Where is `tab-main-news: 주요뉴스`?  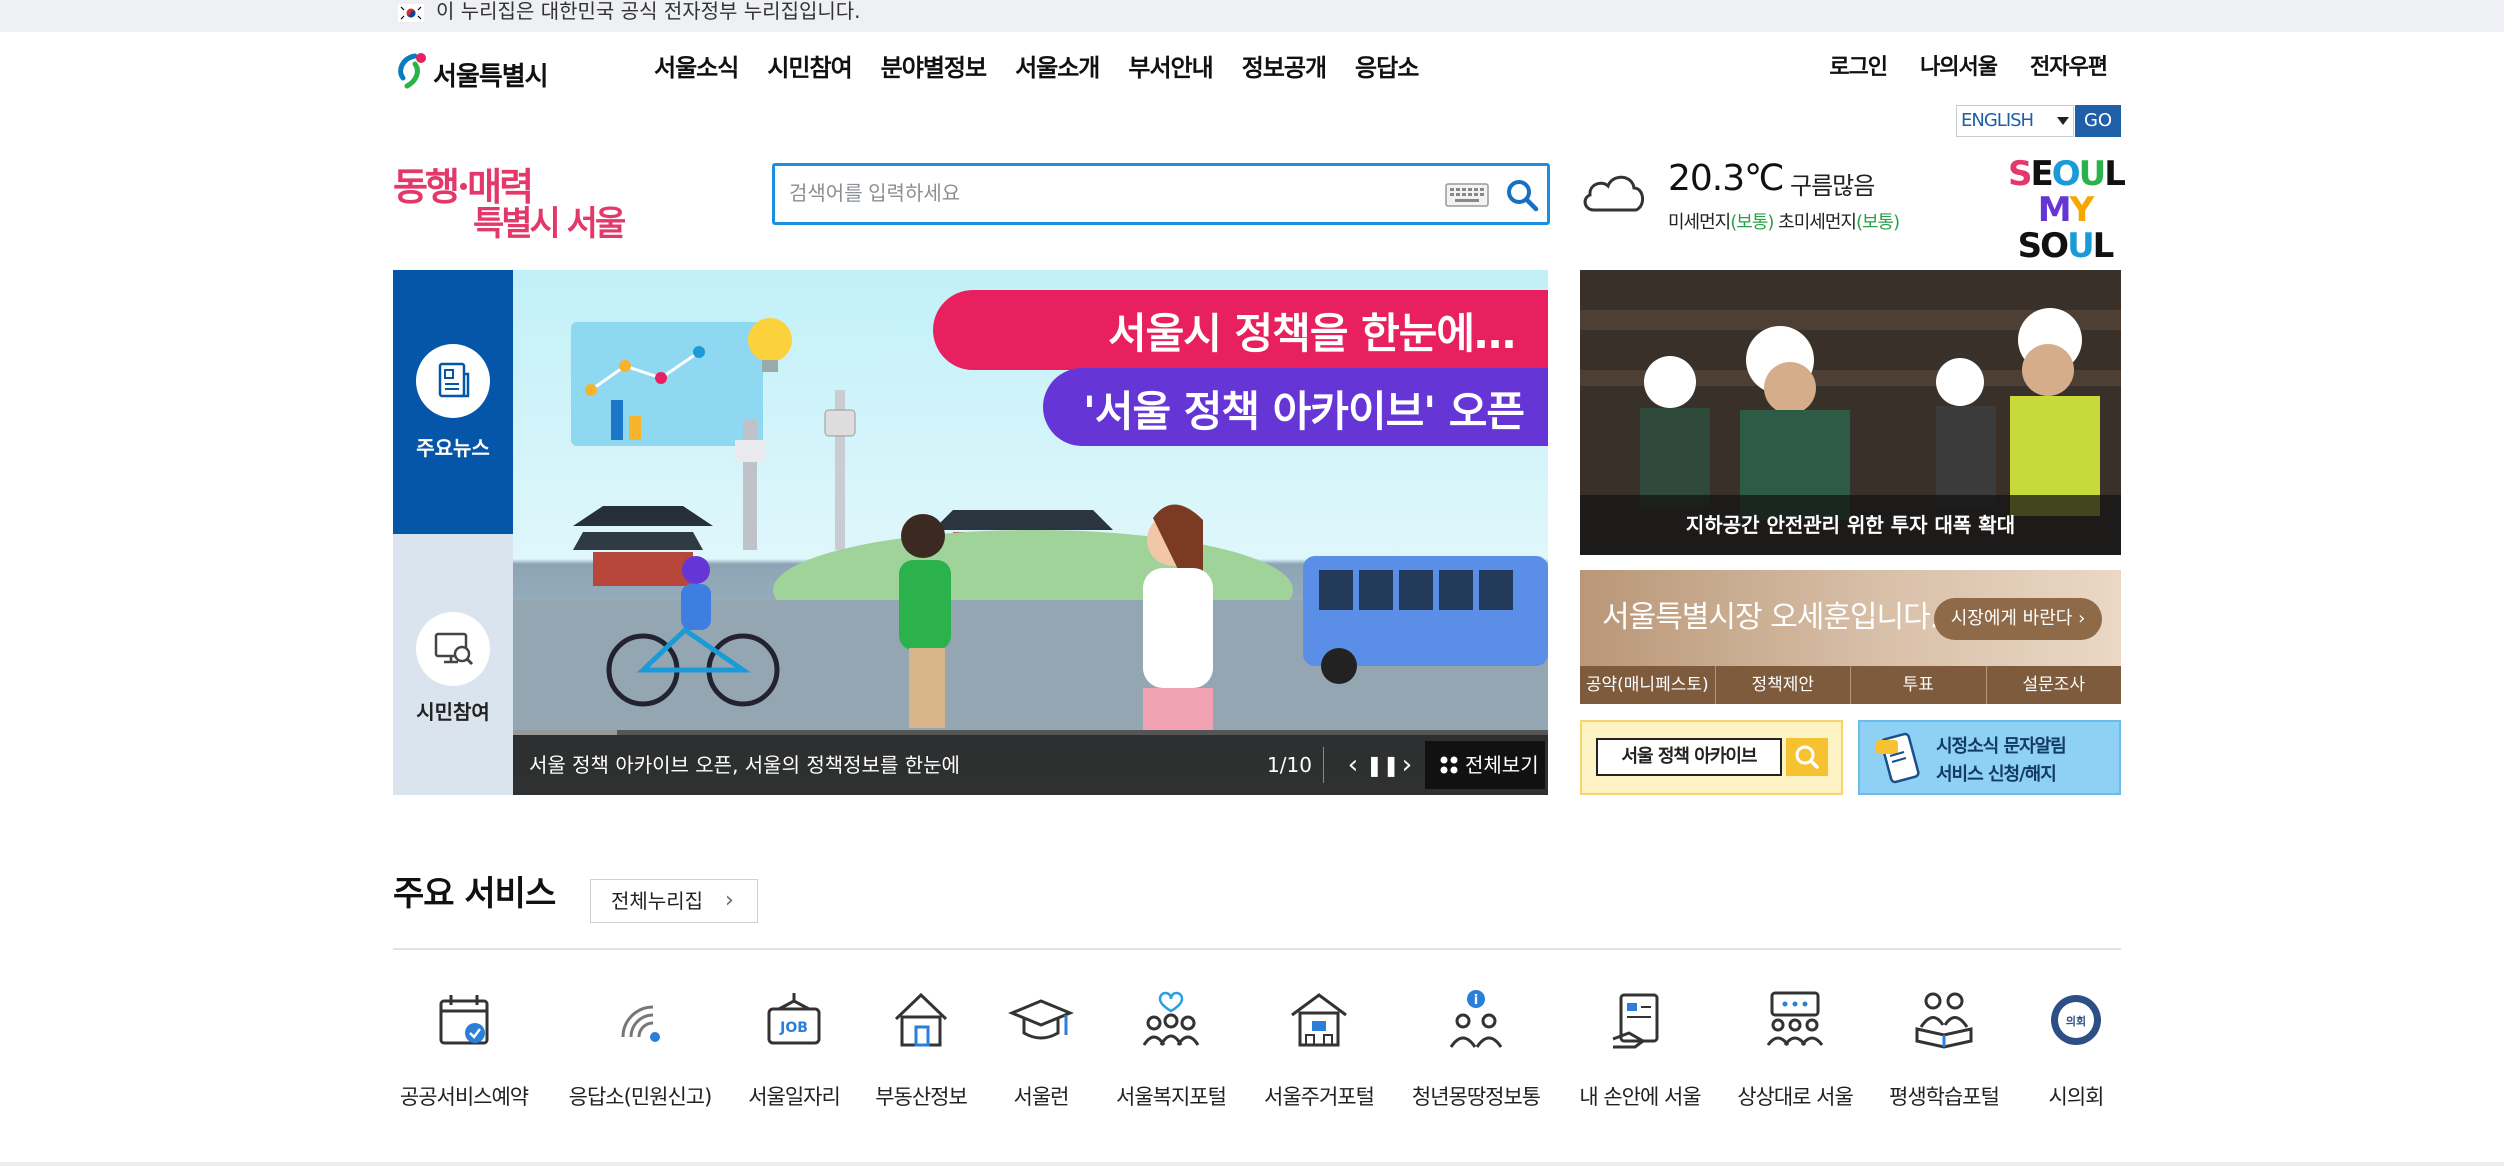
tab-main-news: 주요뉴스 is located at coordinates (453, 402).